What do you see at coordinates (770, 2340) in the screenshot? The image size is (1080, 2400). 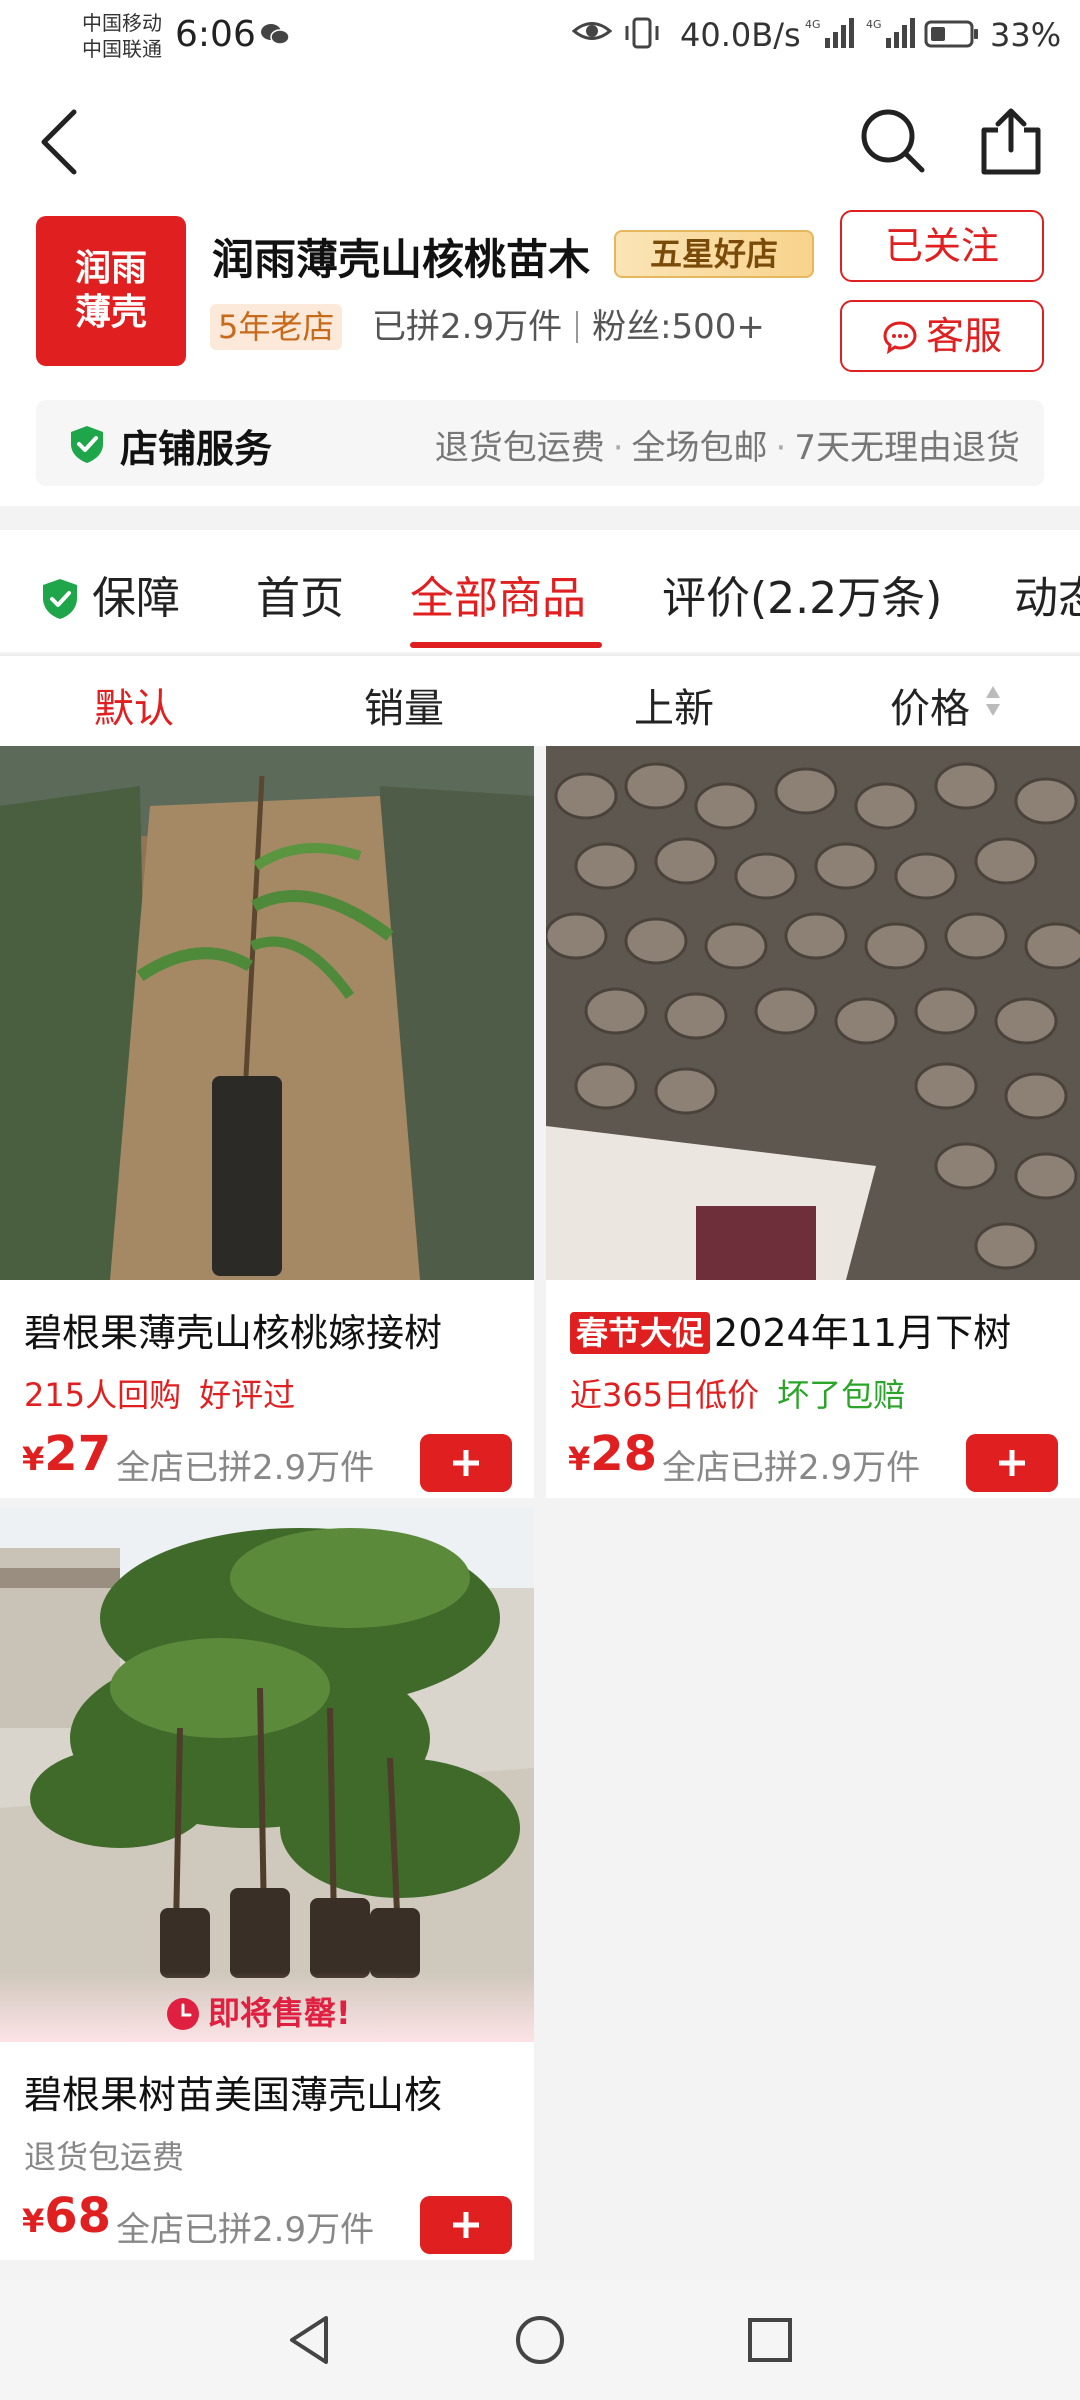 I see `nav-recent-icon` at bounding box center [770, 2340].